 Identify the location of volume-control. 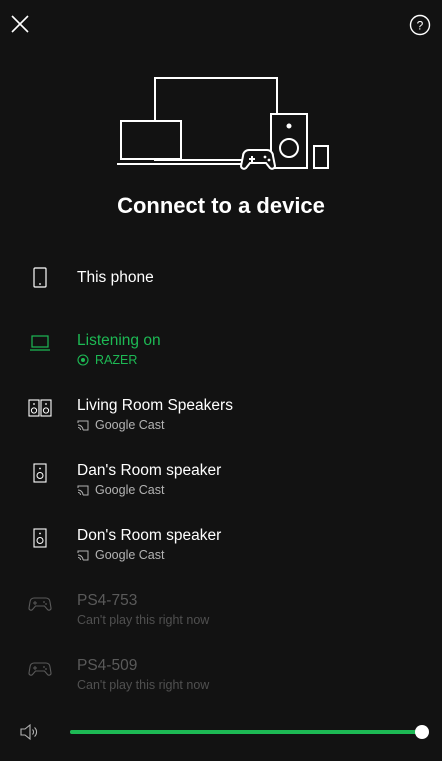
(221, 732).